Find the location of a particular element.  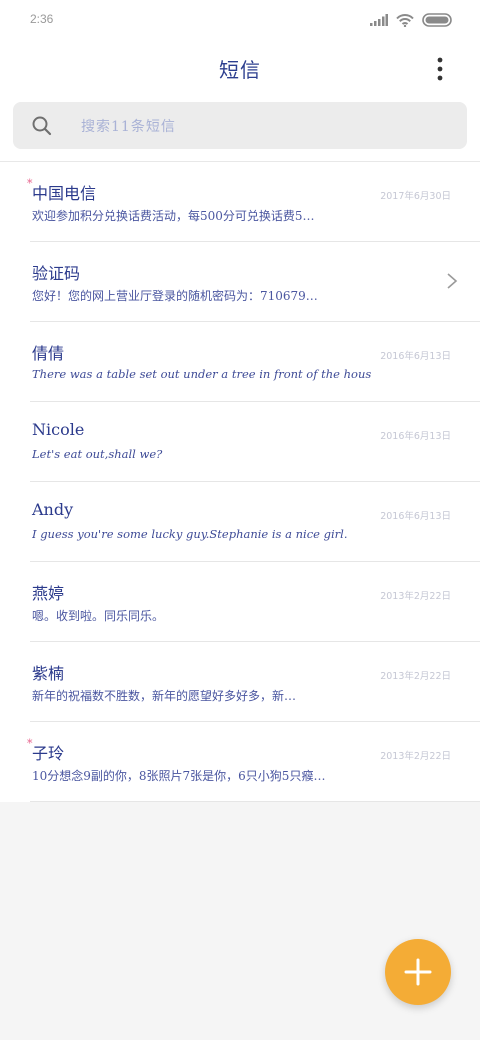

conversation-name: 中国电信 is located at coordinates (61, 190).